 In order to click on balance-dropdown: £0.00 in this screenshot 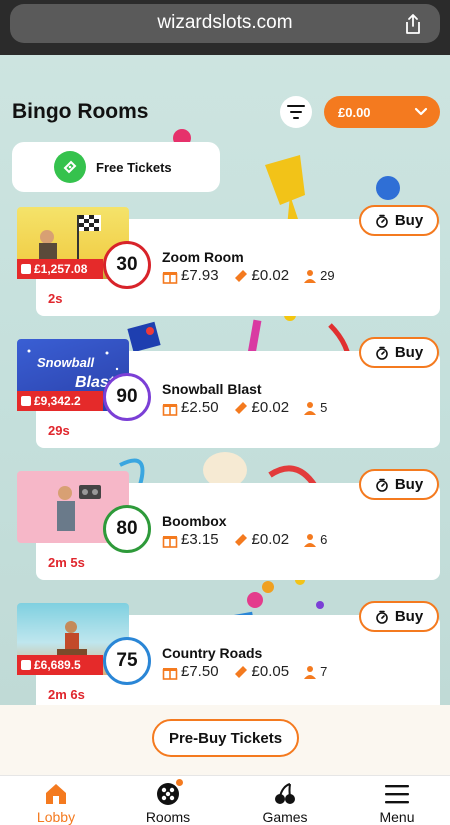, I will do `click(382, 112)`.